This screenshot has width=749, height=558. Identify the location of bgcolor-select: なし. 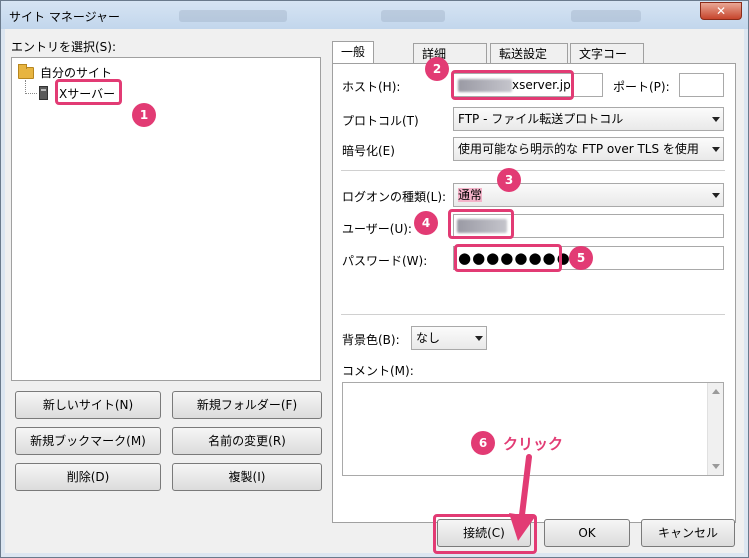
(449, 338).